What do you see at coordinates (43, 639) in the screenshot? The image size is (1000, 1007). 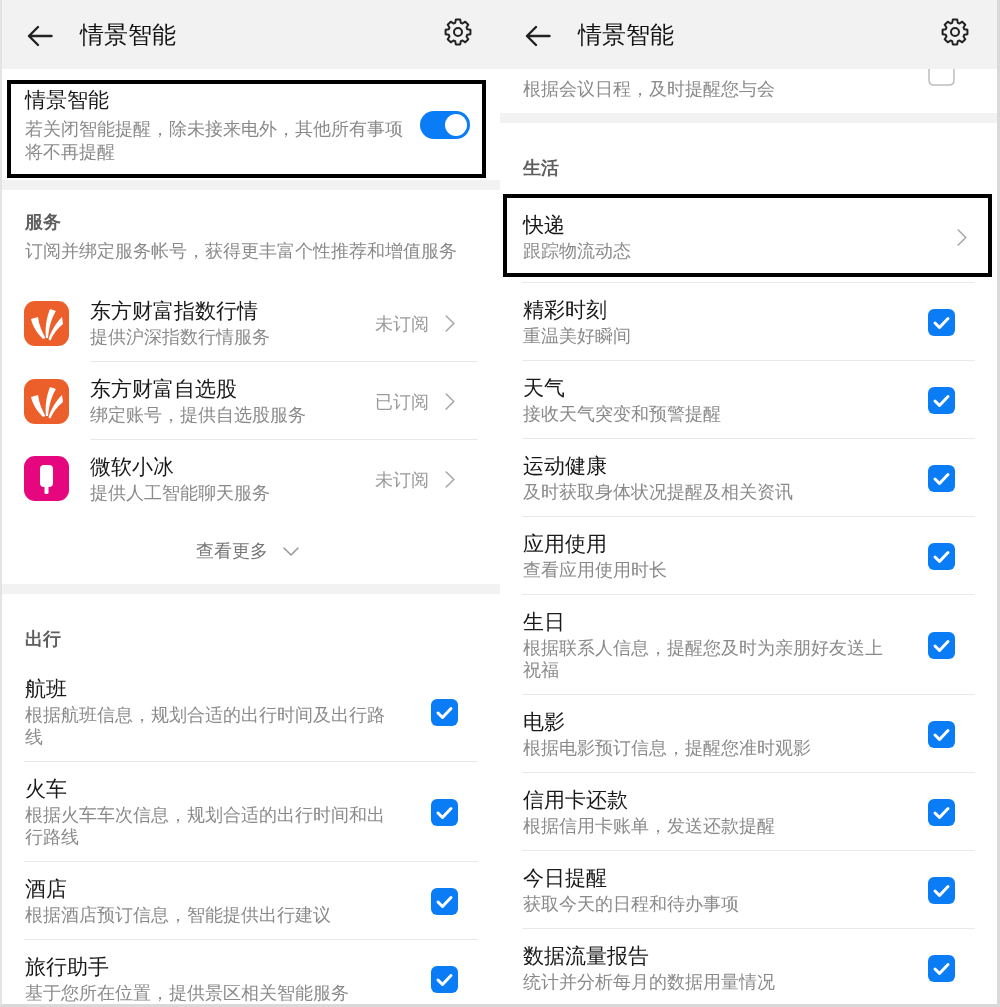 I see `section-heading: 出行` at bounding box center [43, 639].